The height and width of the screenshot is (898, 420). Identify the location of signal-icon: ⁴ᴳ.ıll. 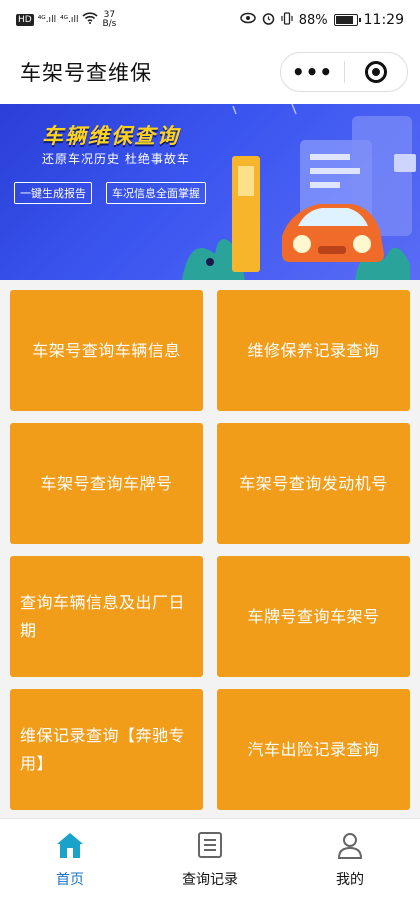
(47, 20).